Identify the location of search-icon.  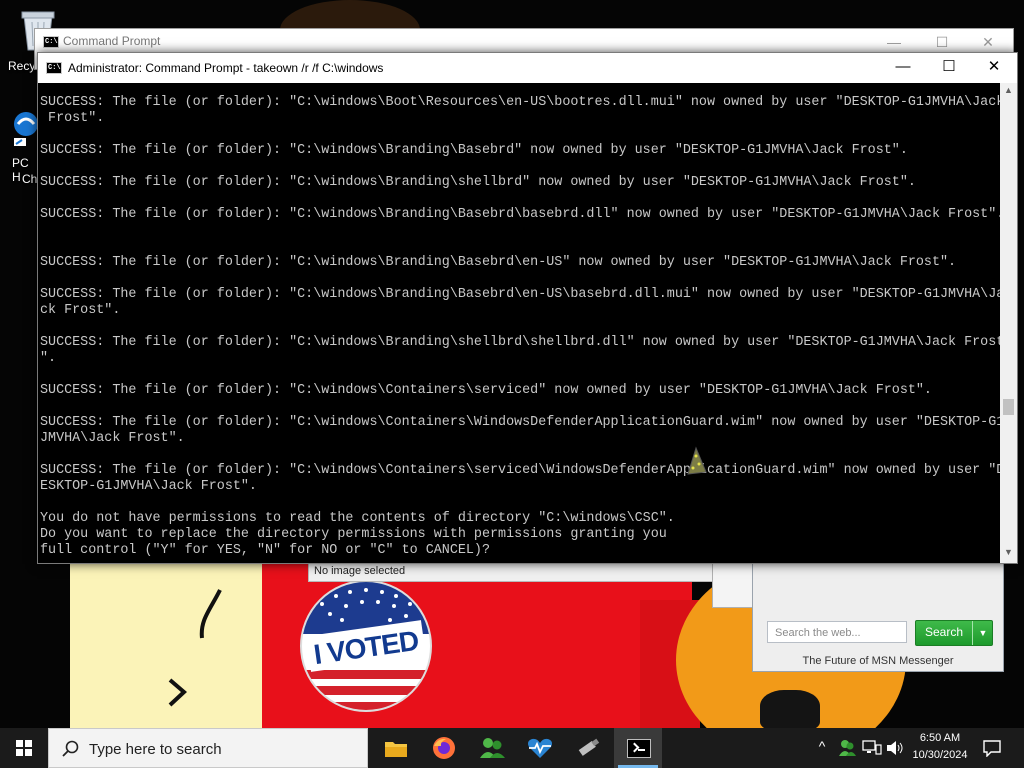
(70, 748).